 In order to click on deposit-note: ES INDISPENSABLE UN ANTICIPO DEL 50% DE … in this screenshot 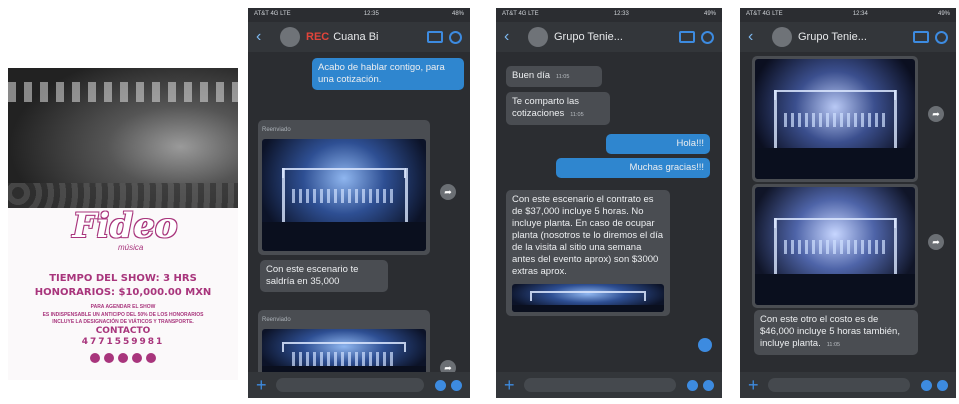, I will do `click(123, 315)`.